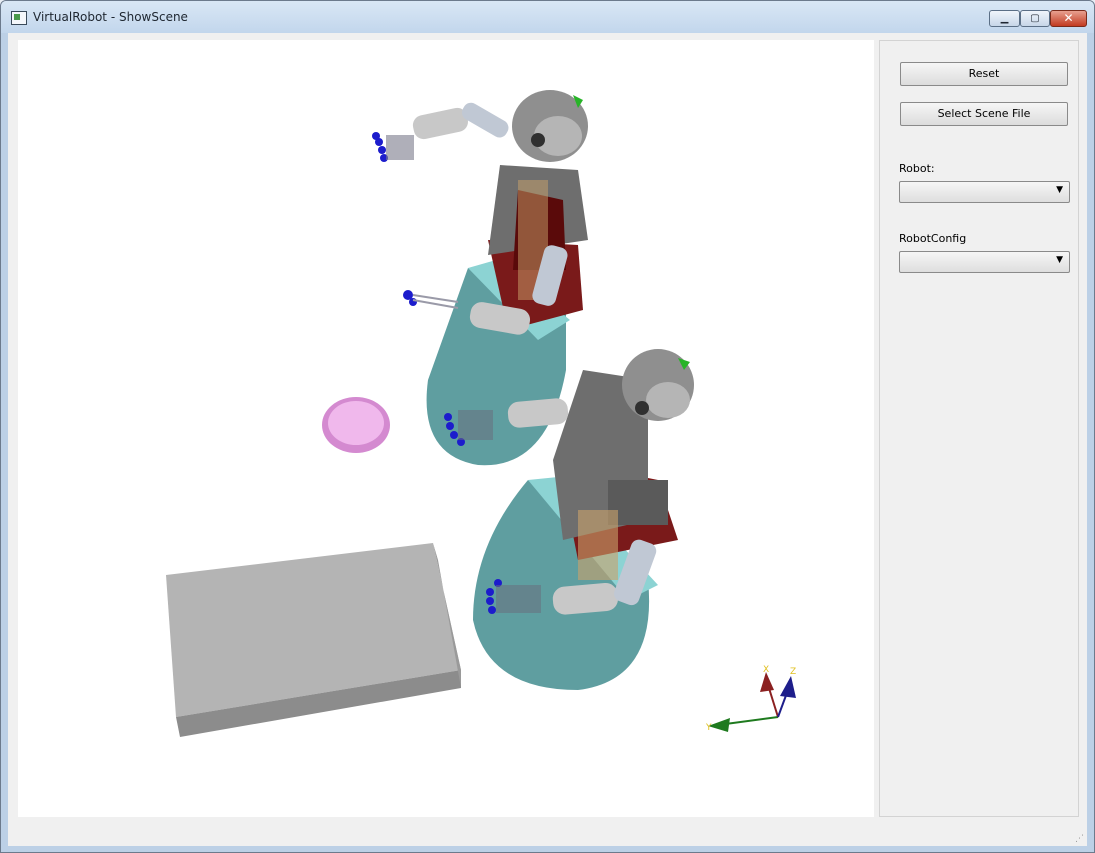  I want to click on robot-label: Robot:, so click(917, 168).